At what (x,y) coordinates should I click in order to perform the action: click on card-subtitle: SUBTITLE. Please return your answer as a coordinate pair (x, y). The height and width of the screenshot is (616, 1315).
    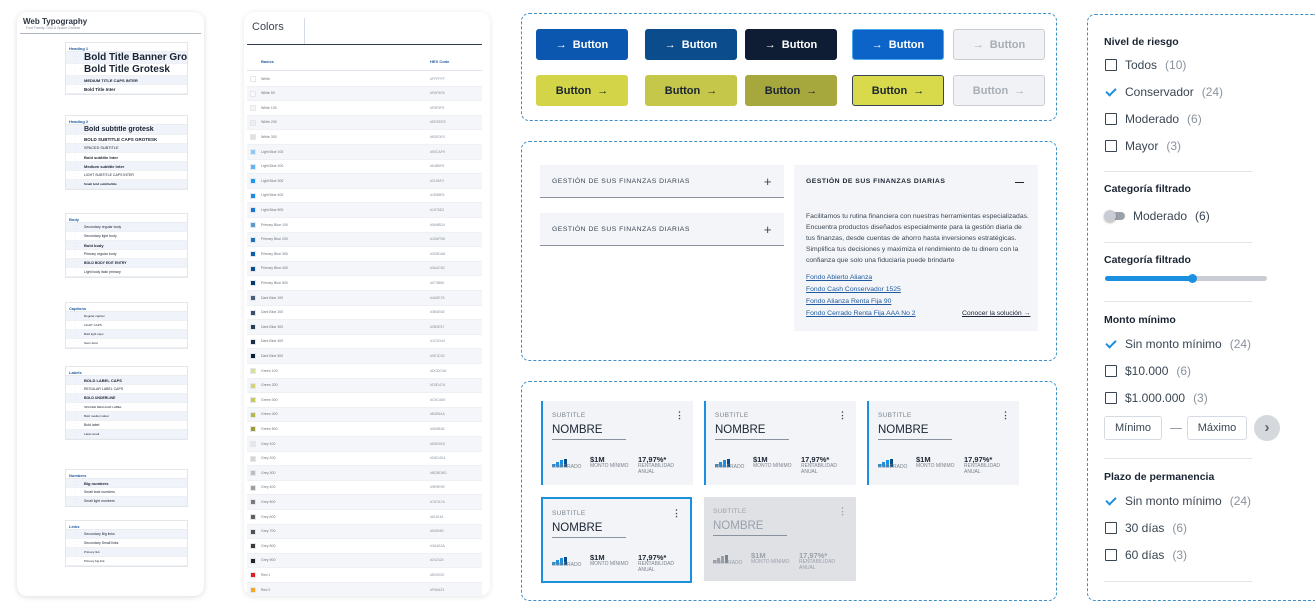
    Looking at the image, I should click on (895, 415).